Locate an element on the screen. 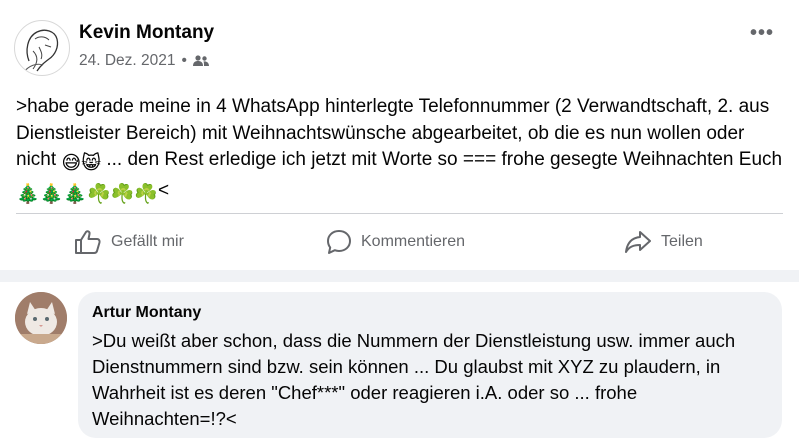  share-button: Teilen is located at coordinates (663, 242).